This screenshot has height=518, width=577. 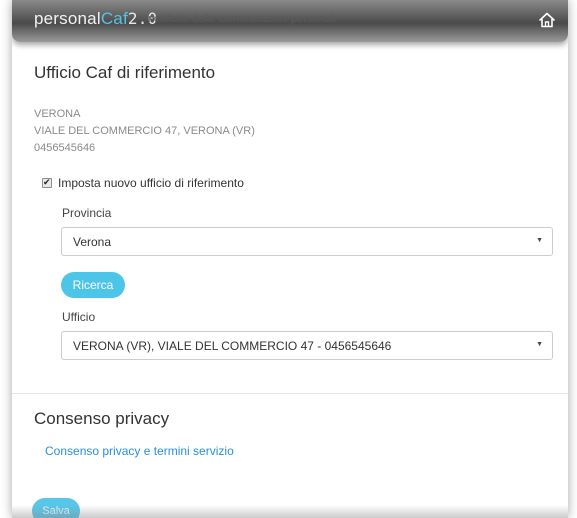 What do you see at coordinates (56, 508) in the screenshot?
I see `save-button: Salva` at bounding box center [56, 508].